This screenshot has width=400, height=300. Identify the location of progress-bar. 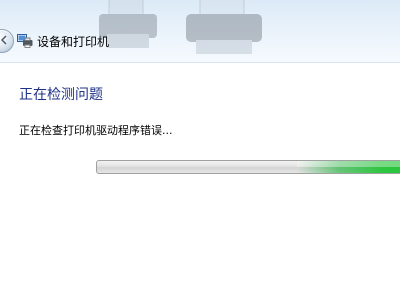
(248, 167).